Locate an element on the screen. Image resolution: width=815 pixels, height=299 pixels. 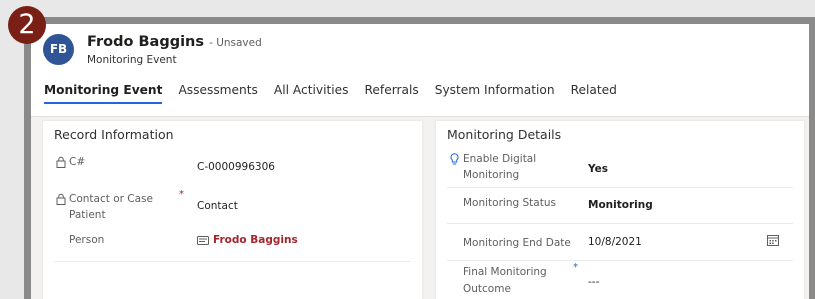
calendar-icon is located at coordinates (773, 240).